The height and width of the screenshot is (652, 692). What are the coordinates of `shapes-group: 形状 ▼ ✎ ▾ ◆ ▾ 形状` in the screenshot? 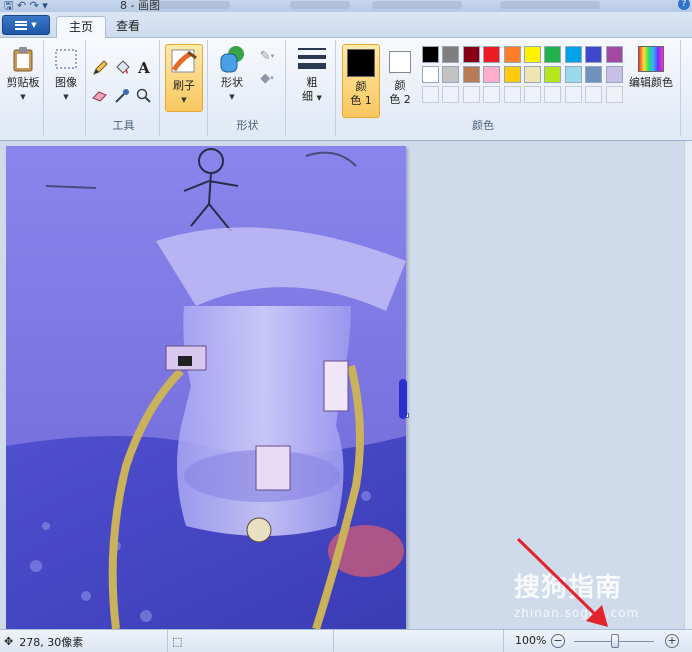 It's located at (248, 88).